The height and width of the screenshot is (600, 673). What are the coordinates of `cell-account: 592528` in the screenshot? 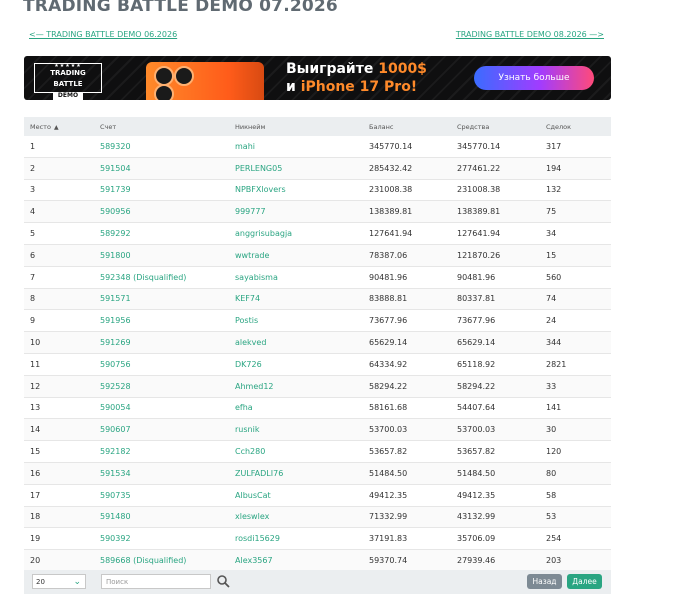 It's located at (161, 386).